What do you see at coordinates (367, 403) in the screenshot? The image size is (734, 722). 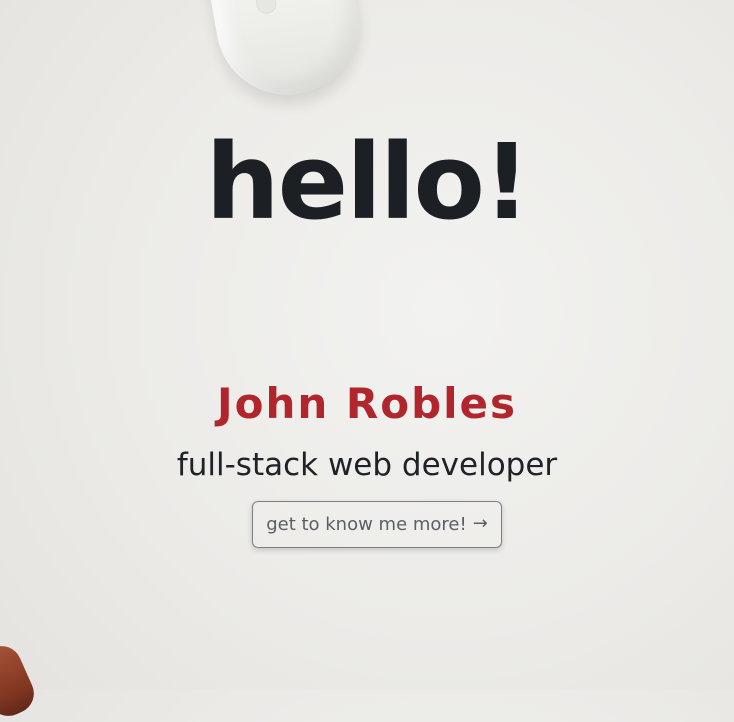 I see `profile-name: John Robles` at bounding box center [367, 403].